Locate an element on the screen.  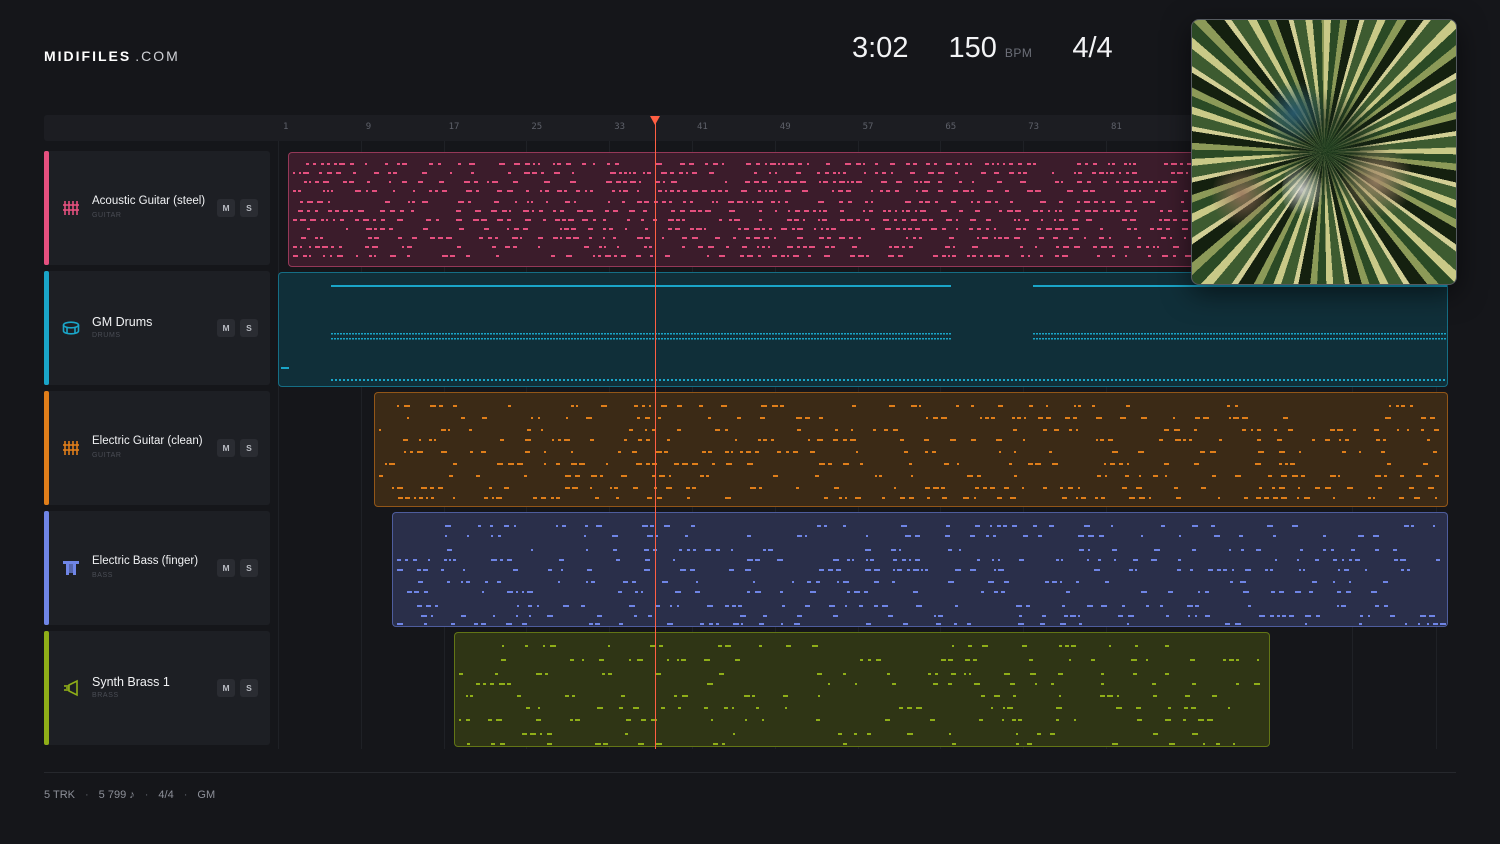
track-header: Synth Brass 1 BRASS M S is located at coordinates (157, 688).